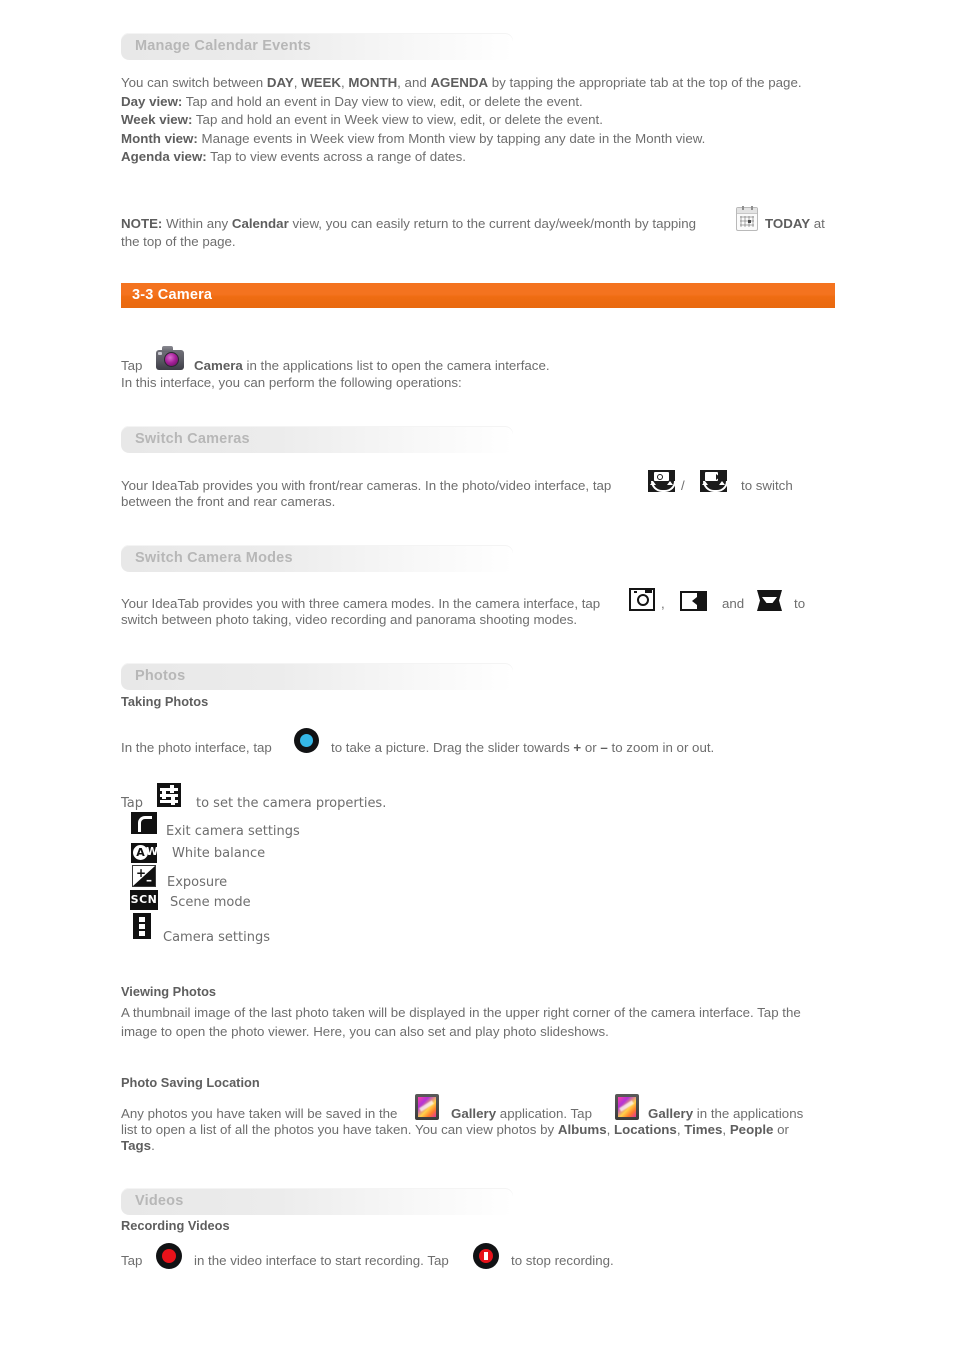 The height and width of the screenshot is (1350, 954). I want to click on recording-end-text: to stop recording., so click(562, 1260).